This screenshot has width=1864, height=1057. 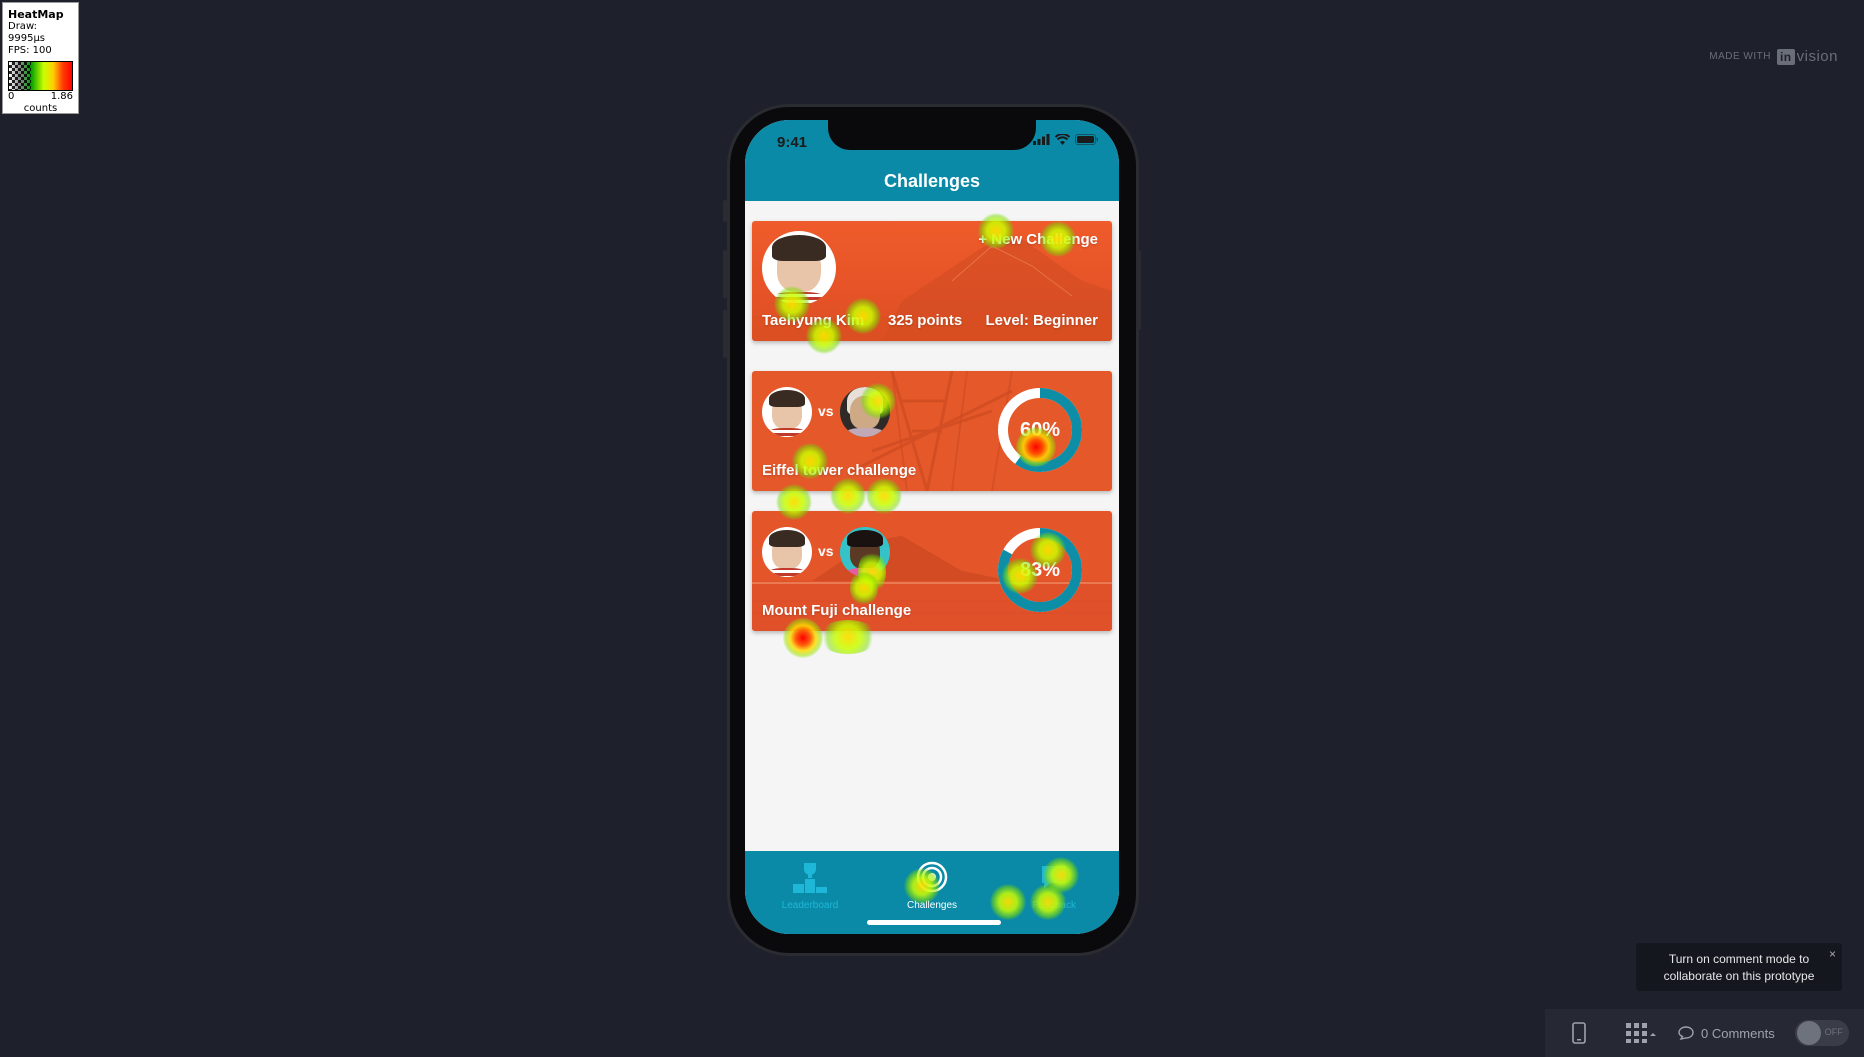 I want to click on progress-label: 83%, so click(x=1040, y=570).